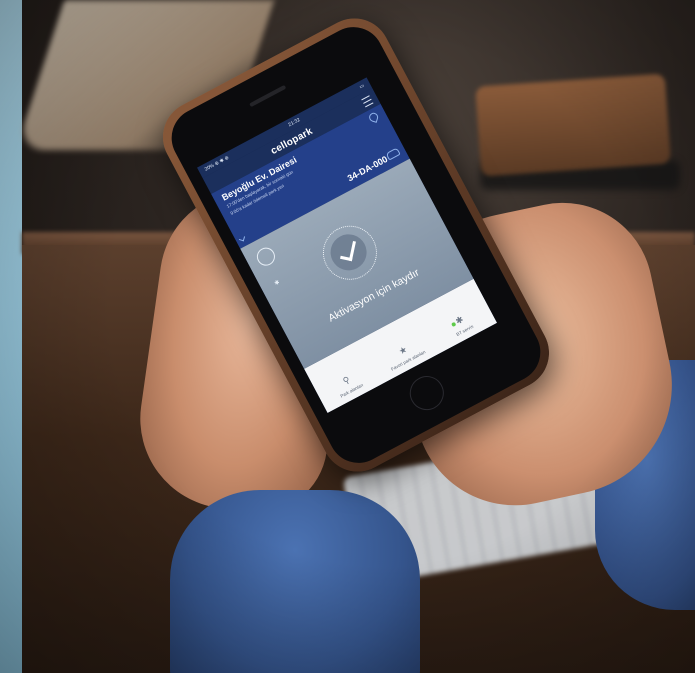  What do you see at coordinates (403, 350) in the screenshot?
I see `star-icon: ★` at bounding box center [403, 350].